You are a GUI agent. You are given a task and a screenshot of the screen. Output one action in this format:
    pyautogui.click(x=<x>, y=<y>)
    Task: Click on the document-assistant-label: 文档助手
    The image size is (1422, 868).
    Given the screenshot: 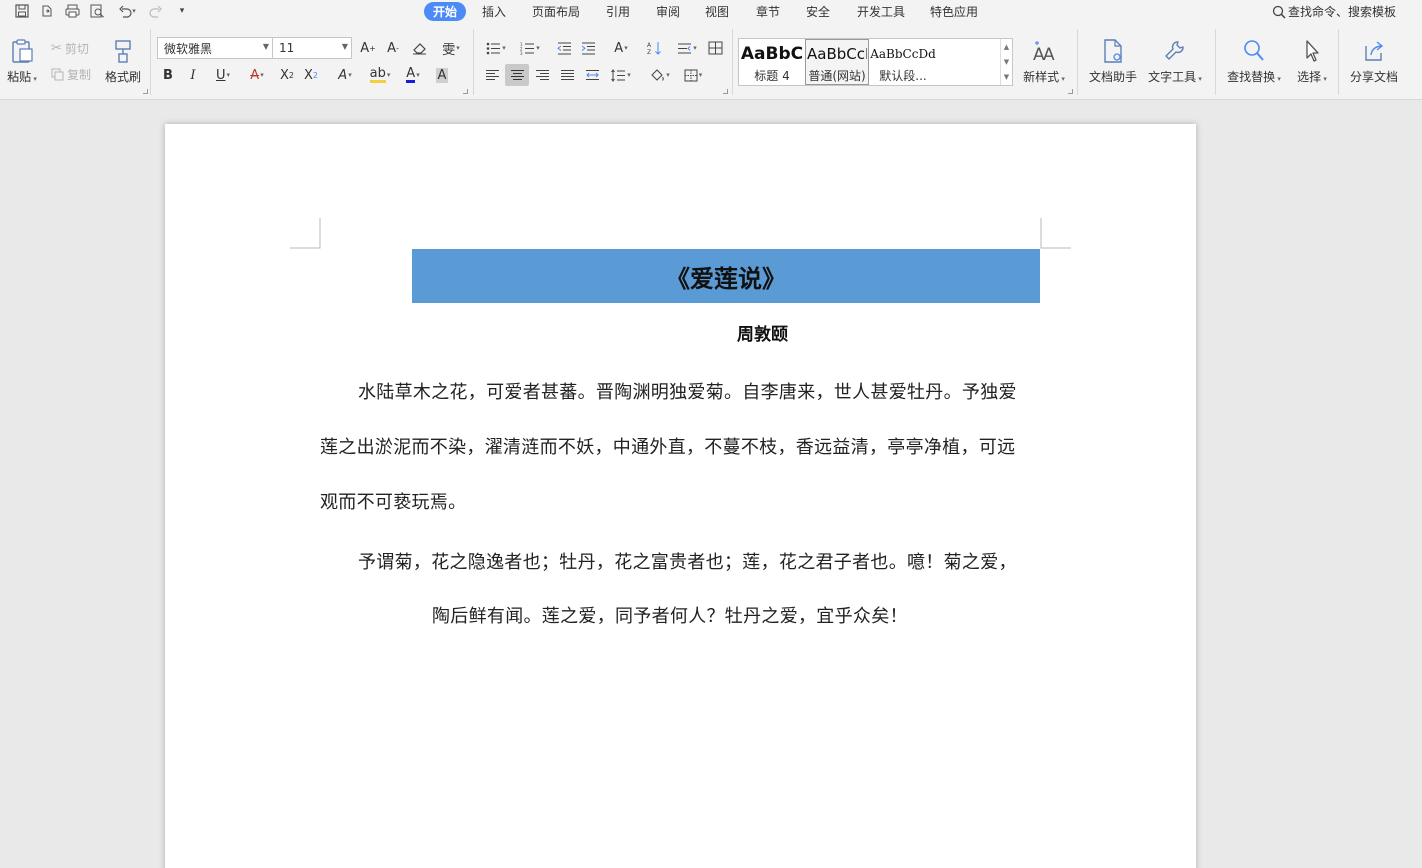 What is the action you would take?
    pyautogui.click(x=1112, y=77)
    